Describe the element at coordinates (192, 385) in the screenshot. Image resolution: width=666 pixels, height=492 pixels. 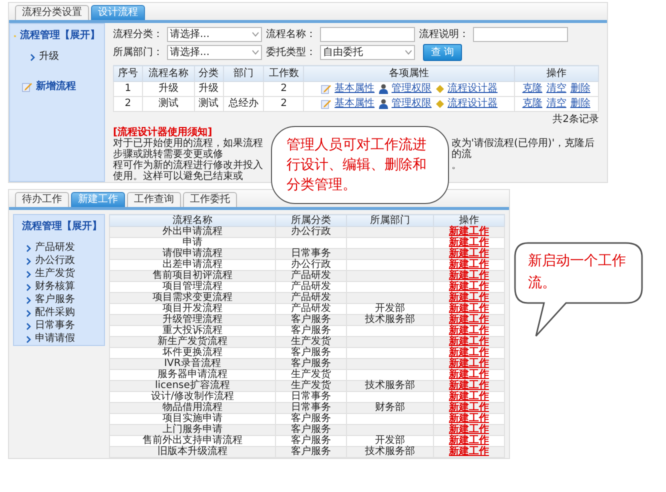
I see `table-cell: license扩容流程` at that location.